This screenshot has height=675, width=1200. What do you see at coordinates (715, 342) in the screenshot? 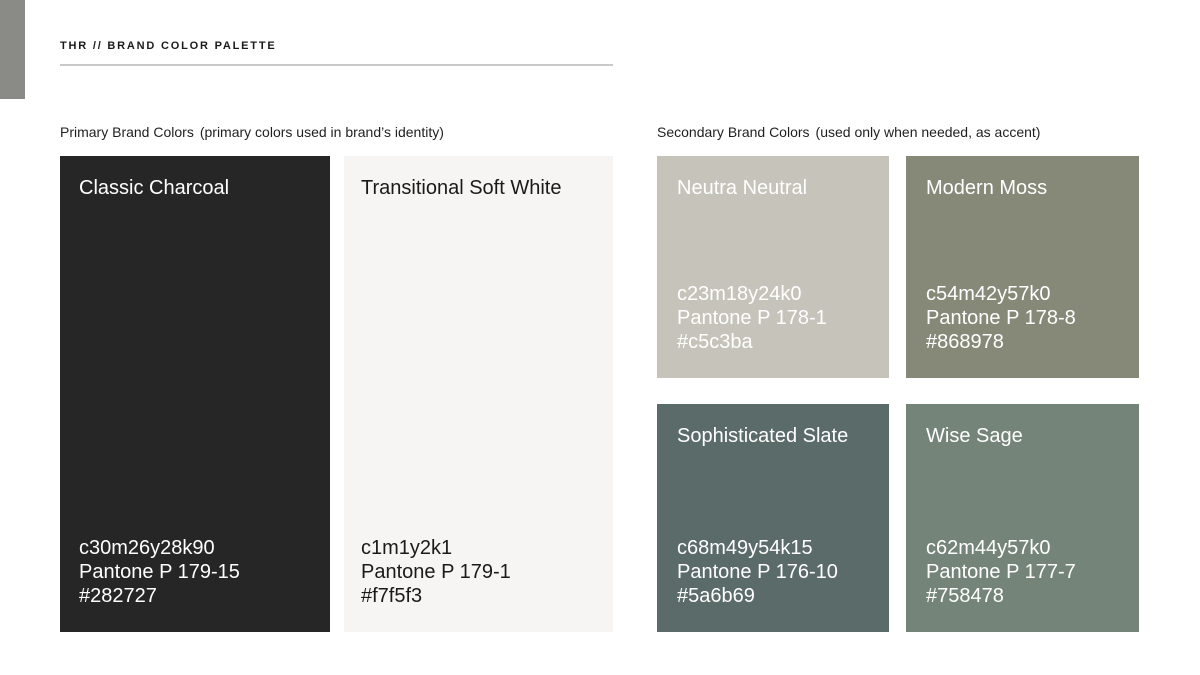
I see `swatch-hex: #c5c3ba` at bounding box center [715, 342].